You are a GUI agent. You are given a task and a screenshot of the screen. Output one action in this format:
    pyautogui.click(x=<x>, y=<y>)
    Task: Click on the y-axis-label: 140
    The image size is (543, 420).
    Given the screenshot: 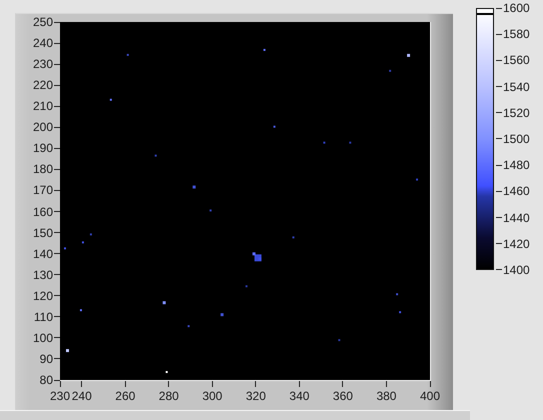 What is the action you would take?
    pyautogui.click(x=46, y=253)
    